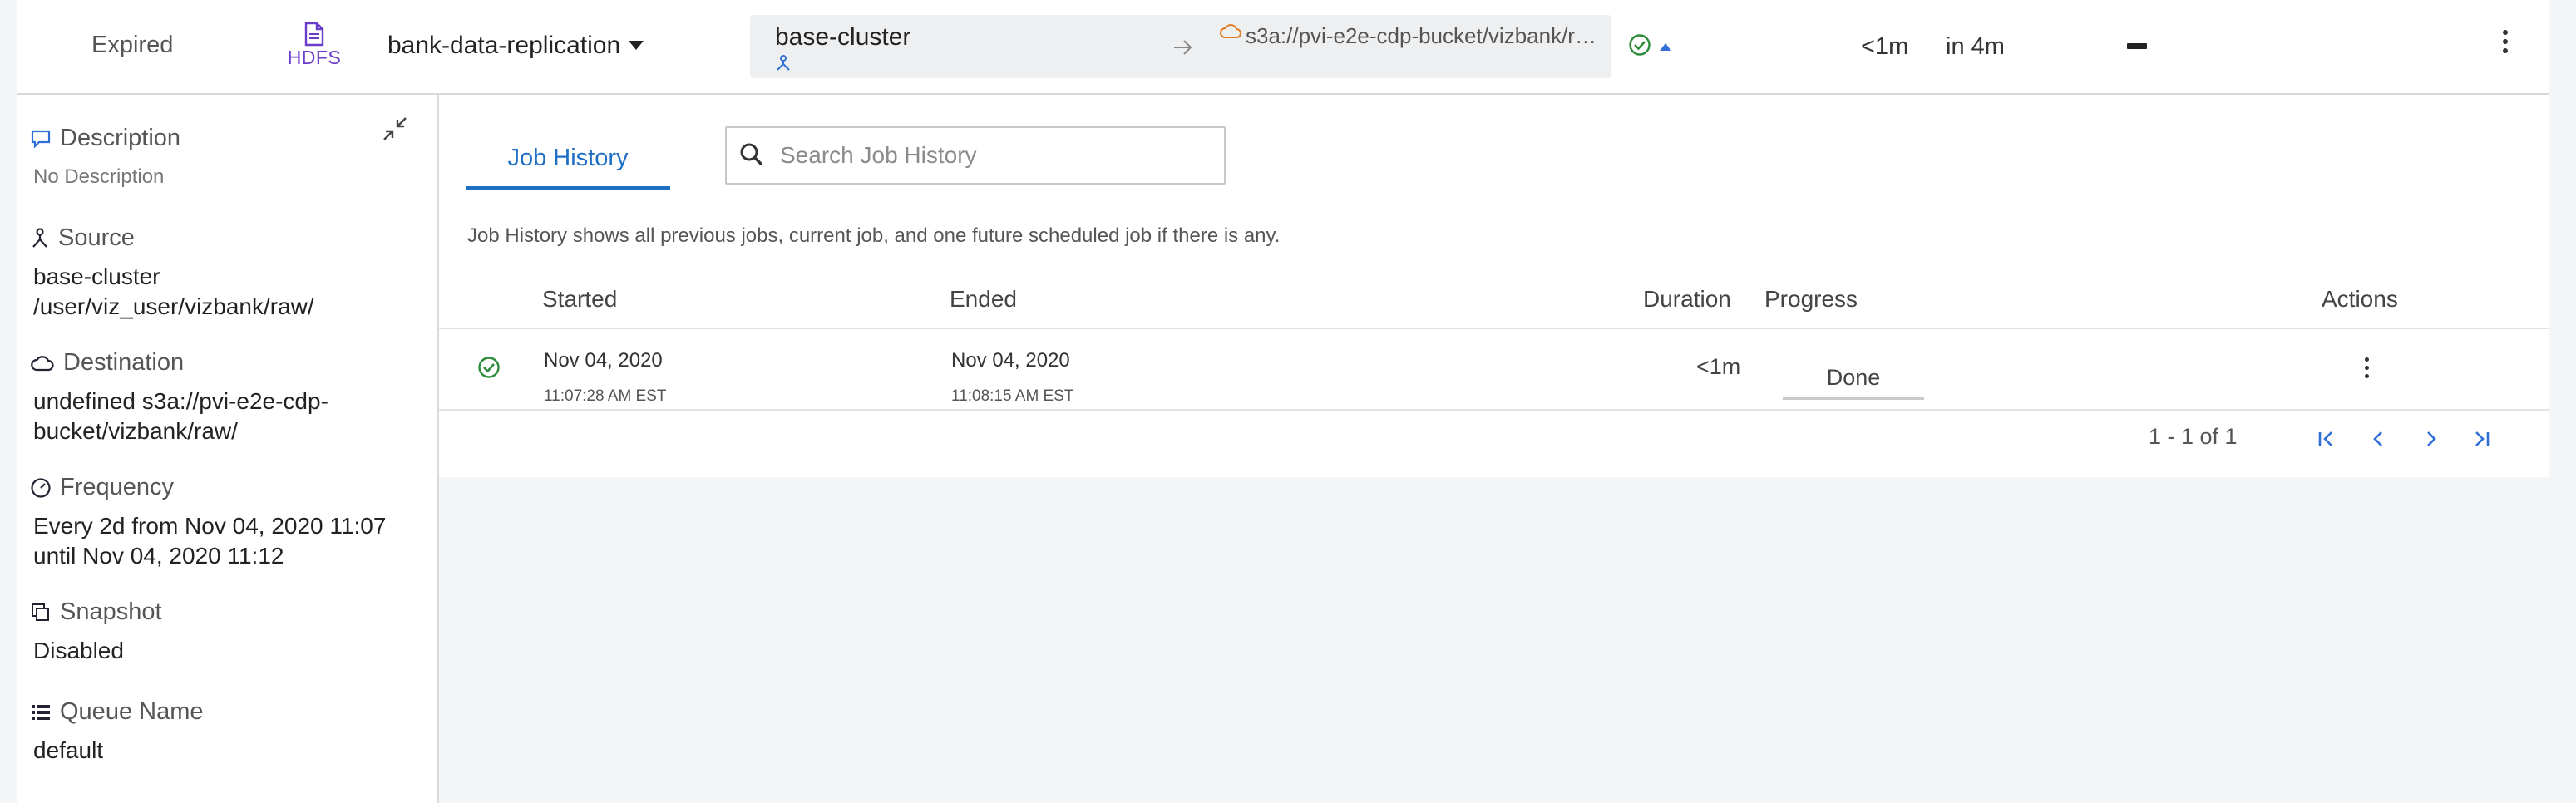 This screenshot has width=2576, height=803. I want to click on description-value: No Description, so click(99, 176).